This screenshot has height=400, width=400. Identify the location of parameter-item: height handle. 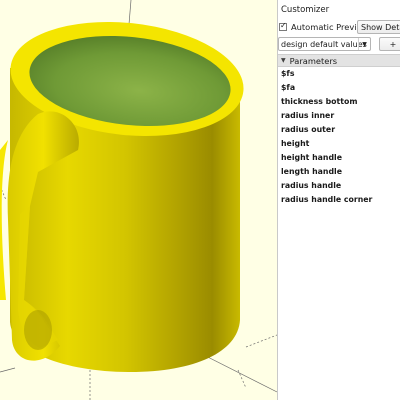
(326, 158).